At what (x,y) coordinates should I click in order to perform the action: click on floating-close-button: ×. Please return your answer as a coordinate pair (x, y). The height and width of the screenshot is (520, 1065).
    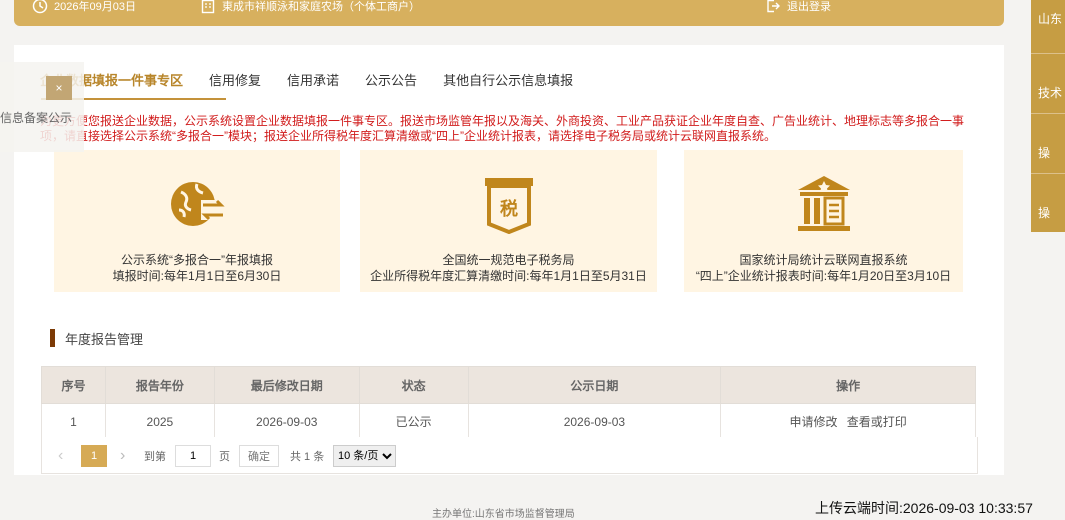
    Looking at the image, I should click on (59, 88).